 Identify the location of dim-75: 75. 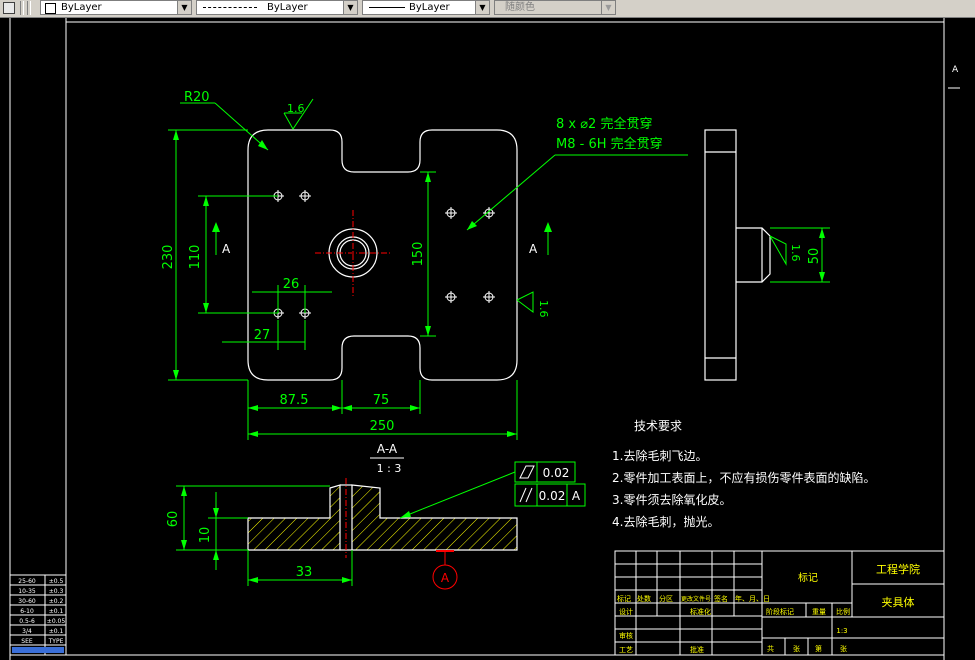
(381, 400).